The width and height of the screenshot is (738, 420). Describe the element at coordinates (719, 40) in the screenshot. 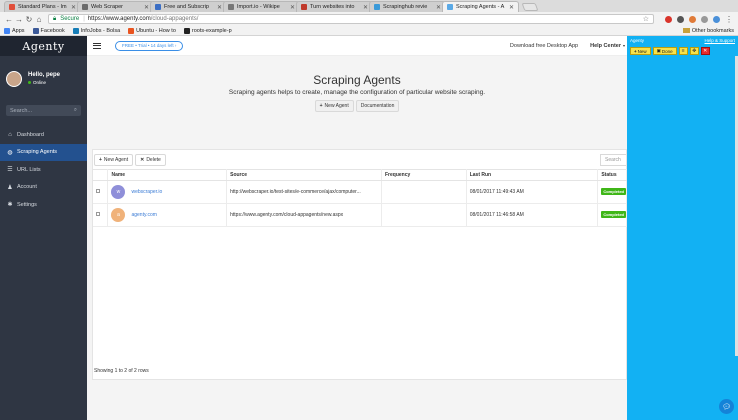

I see `help-support-link: Help & Support` at that location.